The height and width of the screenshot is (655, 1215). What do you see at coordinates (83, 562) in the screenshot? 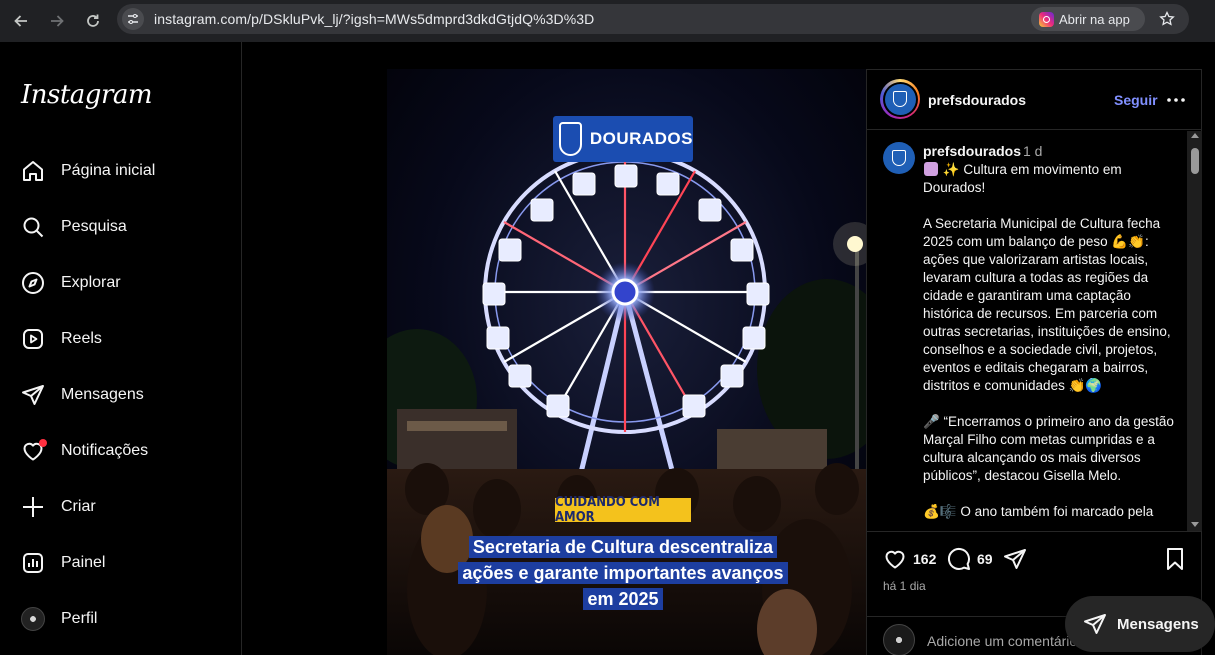
I see `sidebar-item-label: Painel` at bounding box center [83, 562].